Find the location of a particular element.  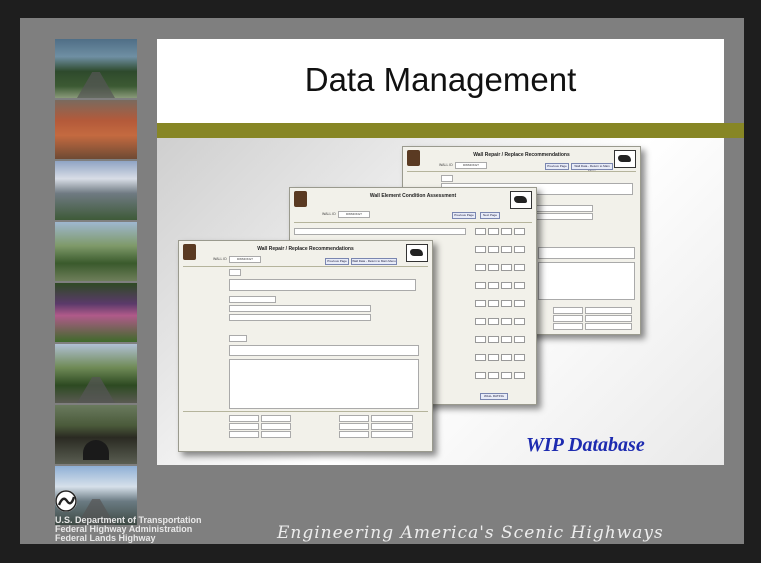

photo-strip is located at coordinates (96, 282).